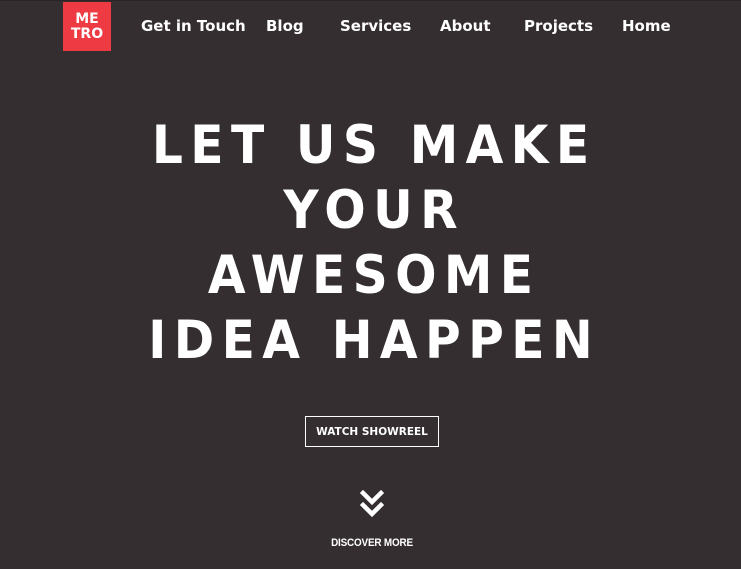 The width and height of the screenshot is (741, 569). I want to click on nav-item-get-in-touch: Get in Touch, so click(193, 26).